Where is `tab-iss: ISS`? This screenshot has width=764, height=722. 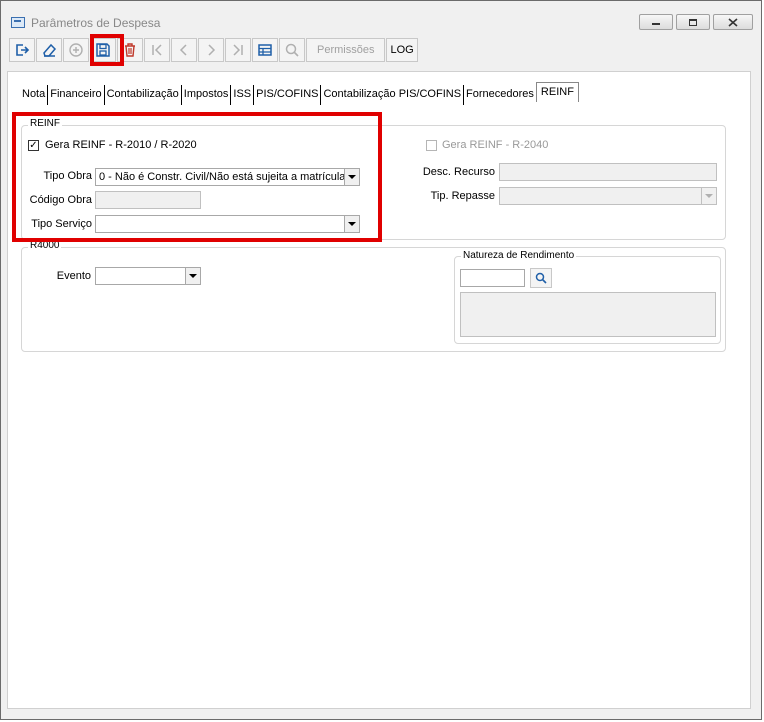 tab-iss: ISS is located at coordinates (243, 95).